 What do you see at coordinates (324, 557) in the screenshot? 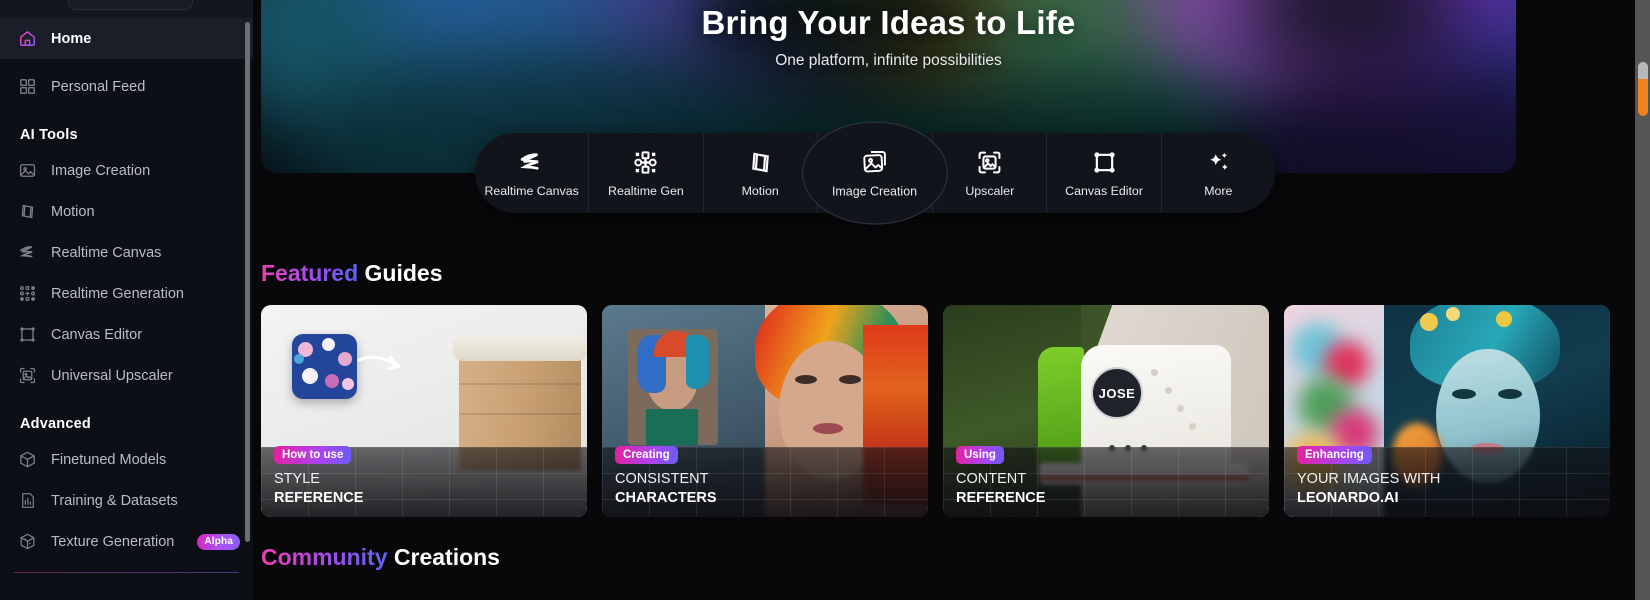
I see `community-accent-word: Community` at bounding box center [324, 557].